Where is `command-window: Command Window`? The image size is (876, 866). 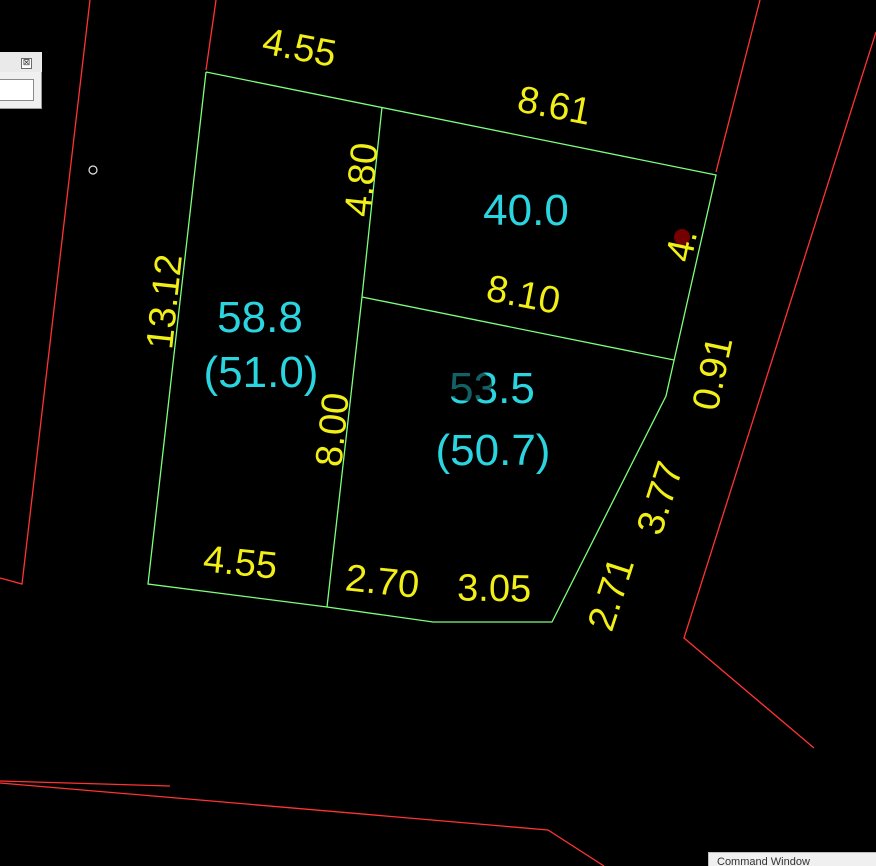
command-window: Command Window is located at coordinates (792, 859).